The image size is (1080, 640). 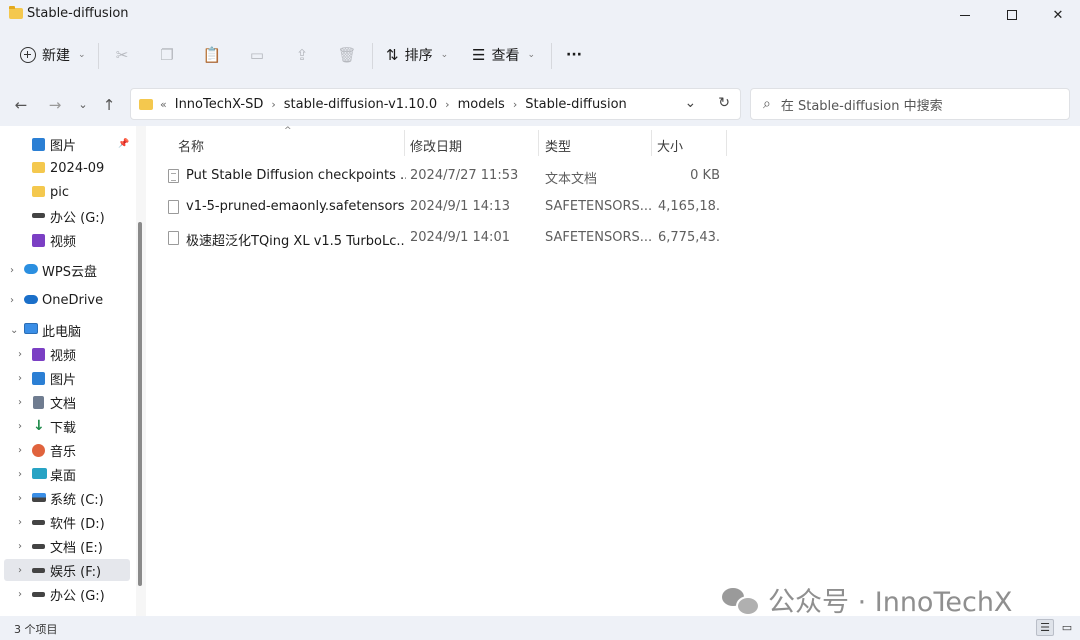 What do you see at coordinates (67, 426) in the screenshot?
I see `sidebar-item-downloads: › ↓ 下载` at bounding box center [67, 426].